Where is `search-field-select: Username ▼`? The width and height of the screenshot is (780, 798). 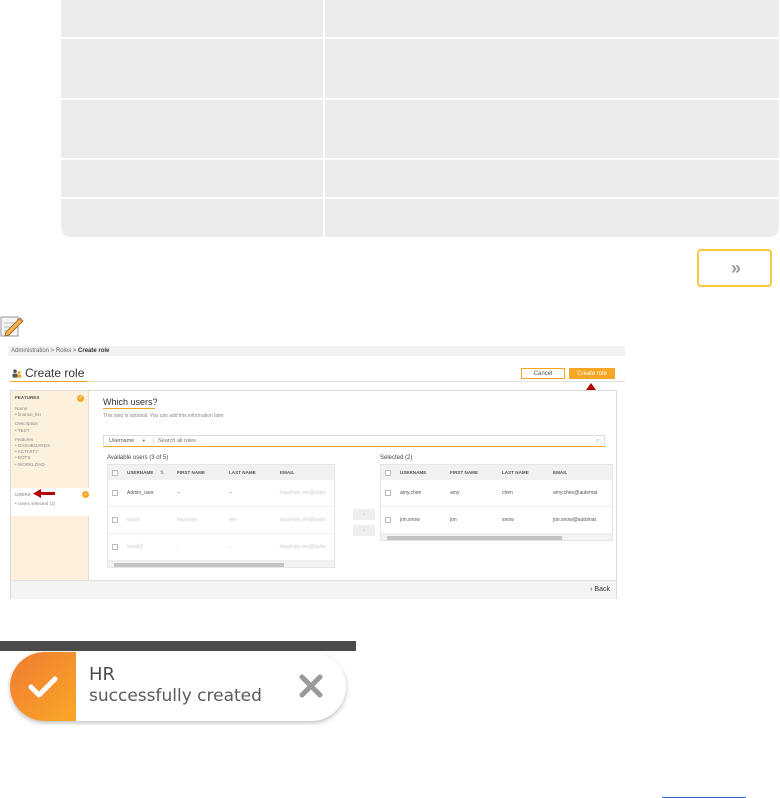
search-field-select: Username ▼ is located at coordinates (129, 441).